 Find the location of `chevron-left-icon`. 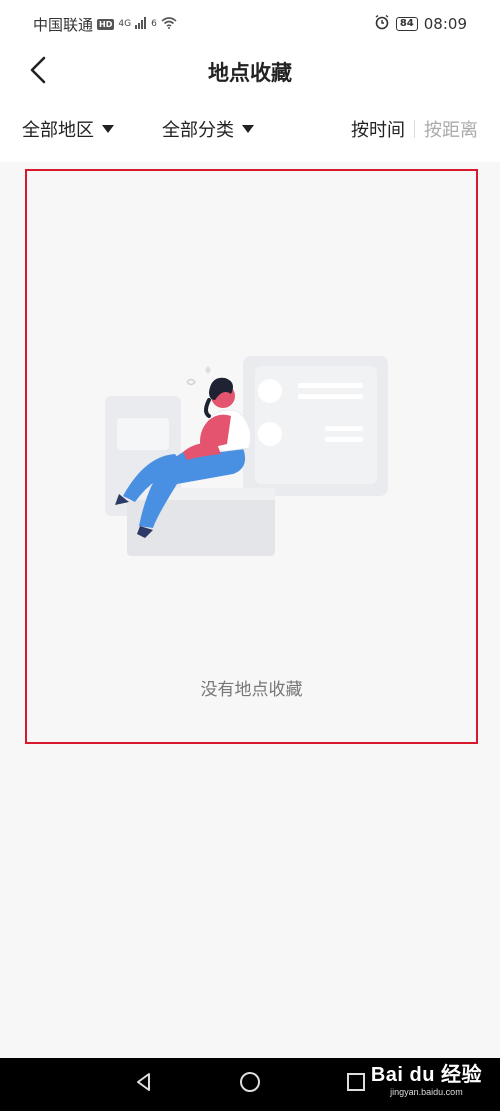

chevron-left-icon is located at coordinates (38, 72).